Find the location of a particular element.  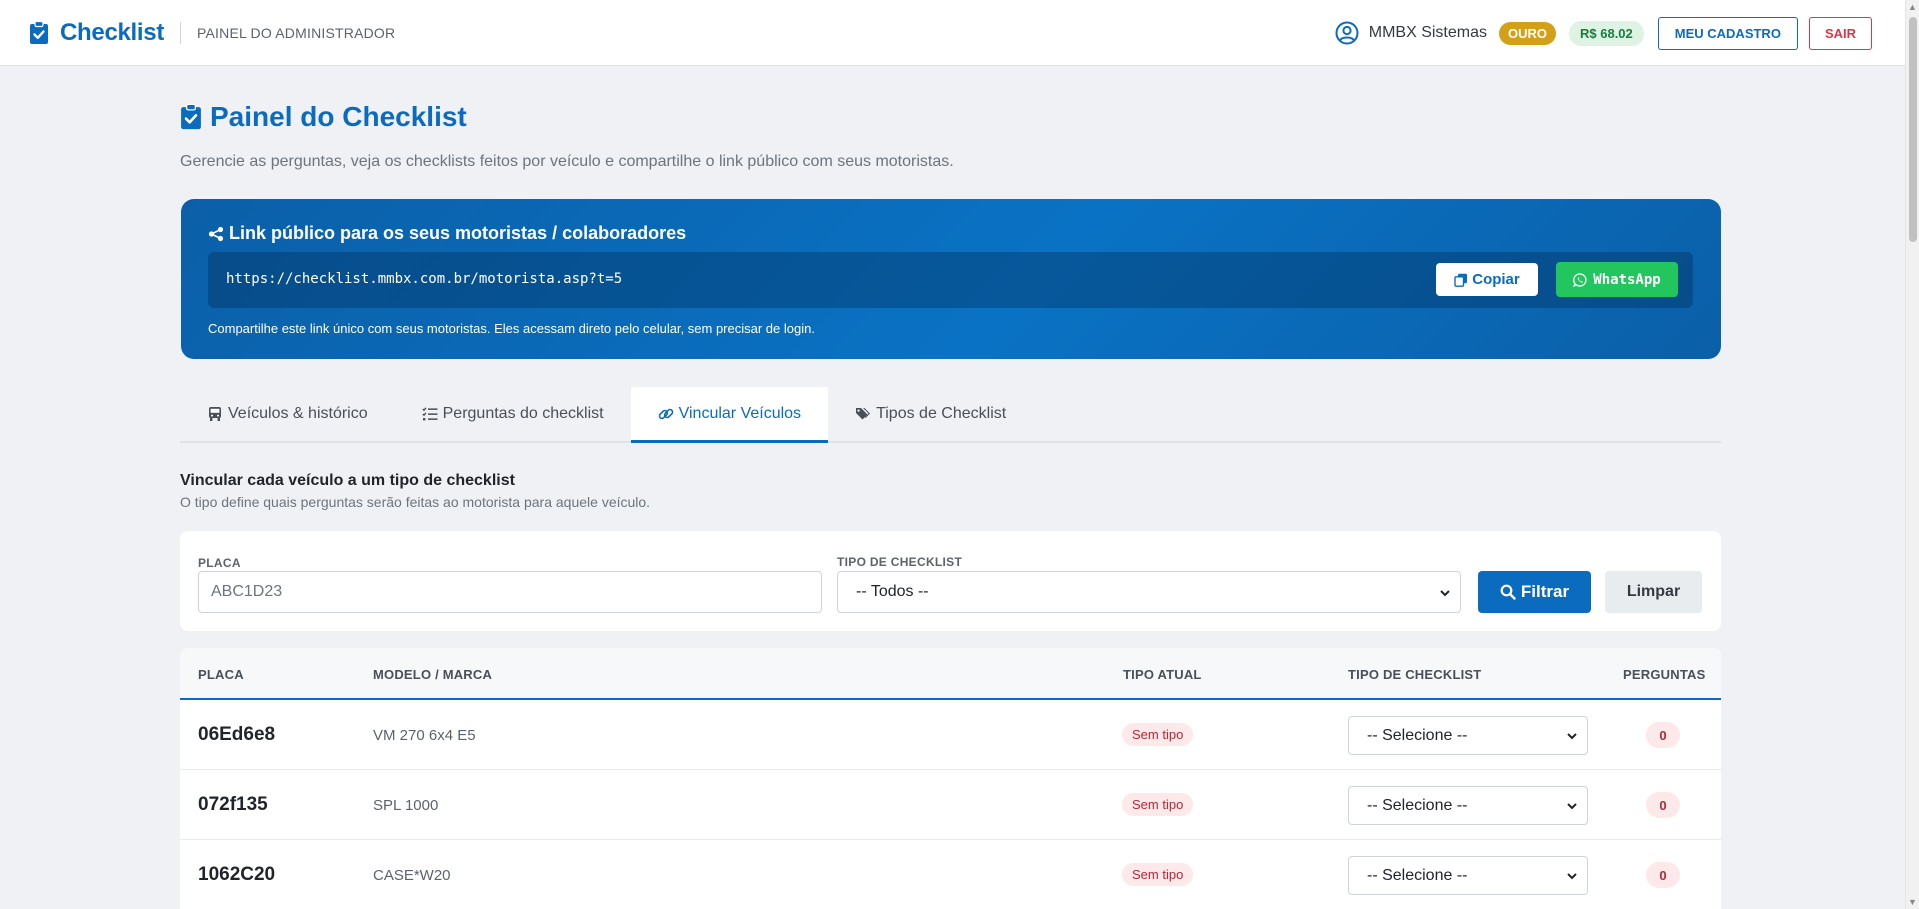

filter-button: Filtrar is located at coordinates (1534, 592).